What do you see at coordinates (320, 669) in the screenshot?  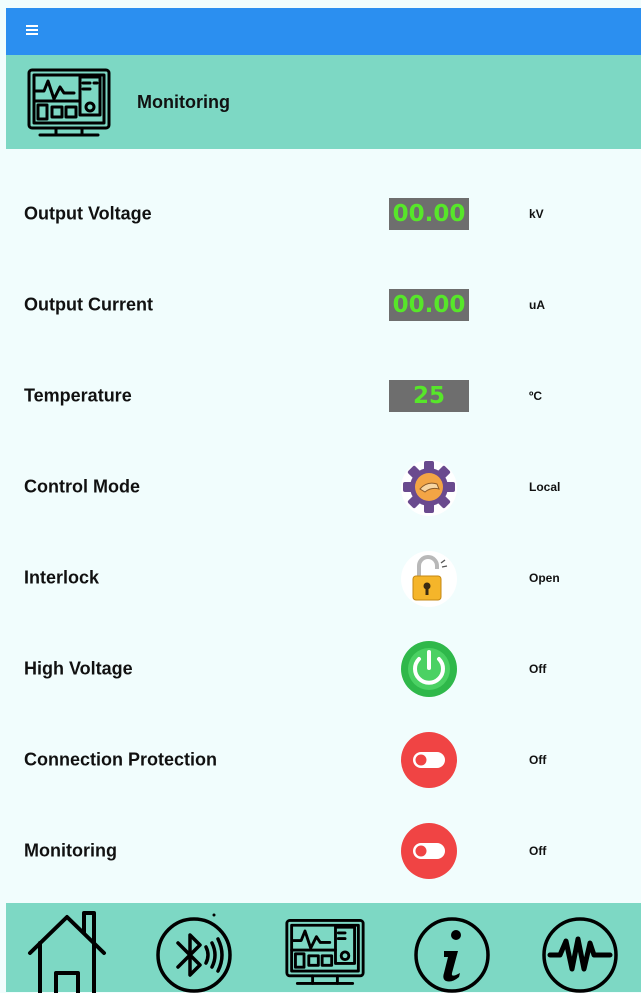 I see `row-high-voltage: High Voltage Off` at bounding box center [320, 669].